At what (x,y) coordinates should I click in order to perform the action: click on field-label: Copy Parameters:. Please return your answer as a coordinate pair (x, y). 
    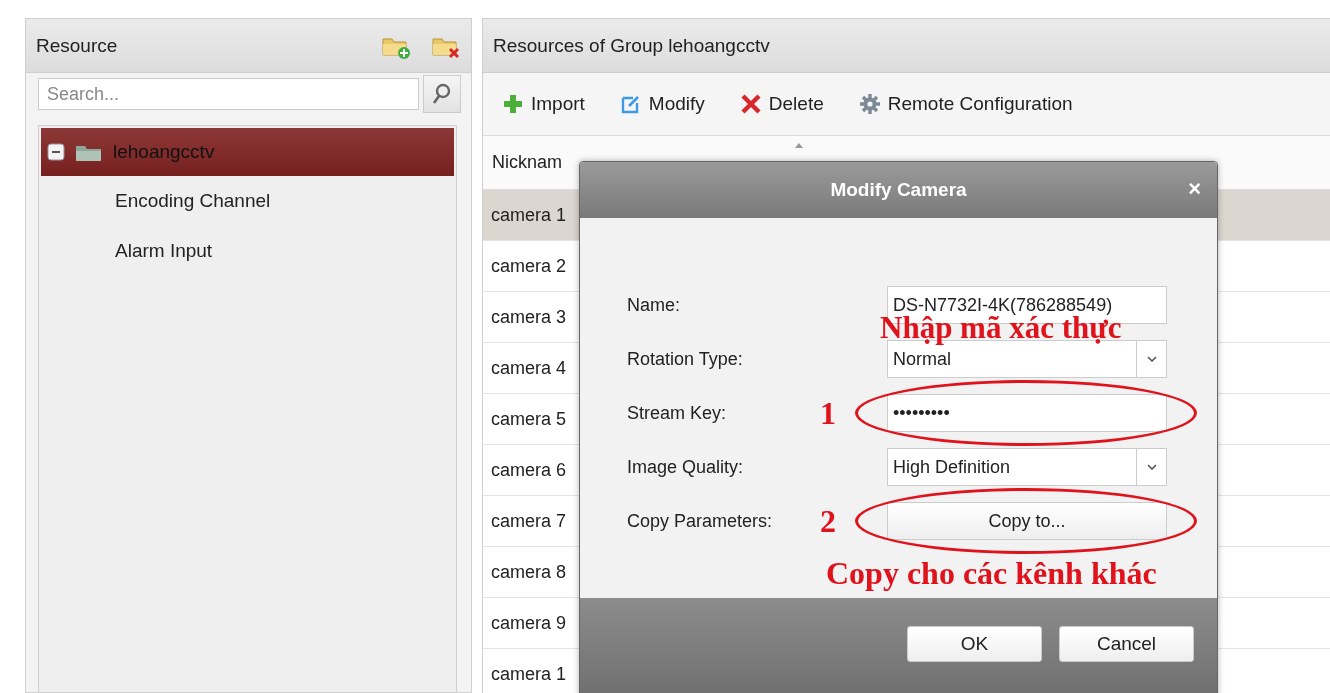
    Looking at the image, I should click on (700, 521).